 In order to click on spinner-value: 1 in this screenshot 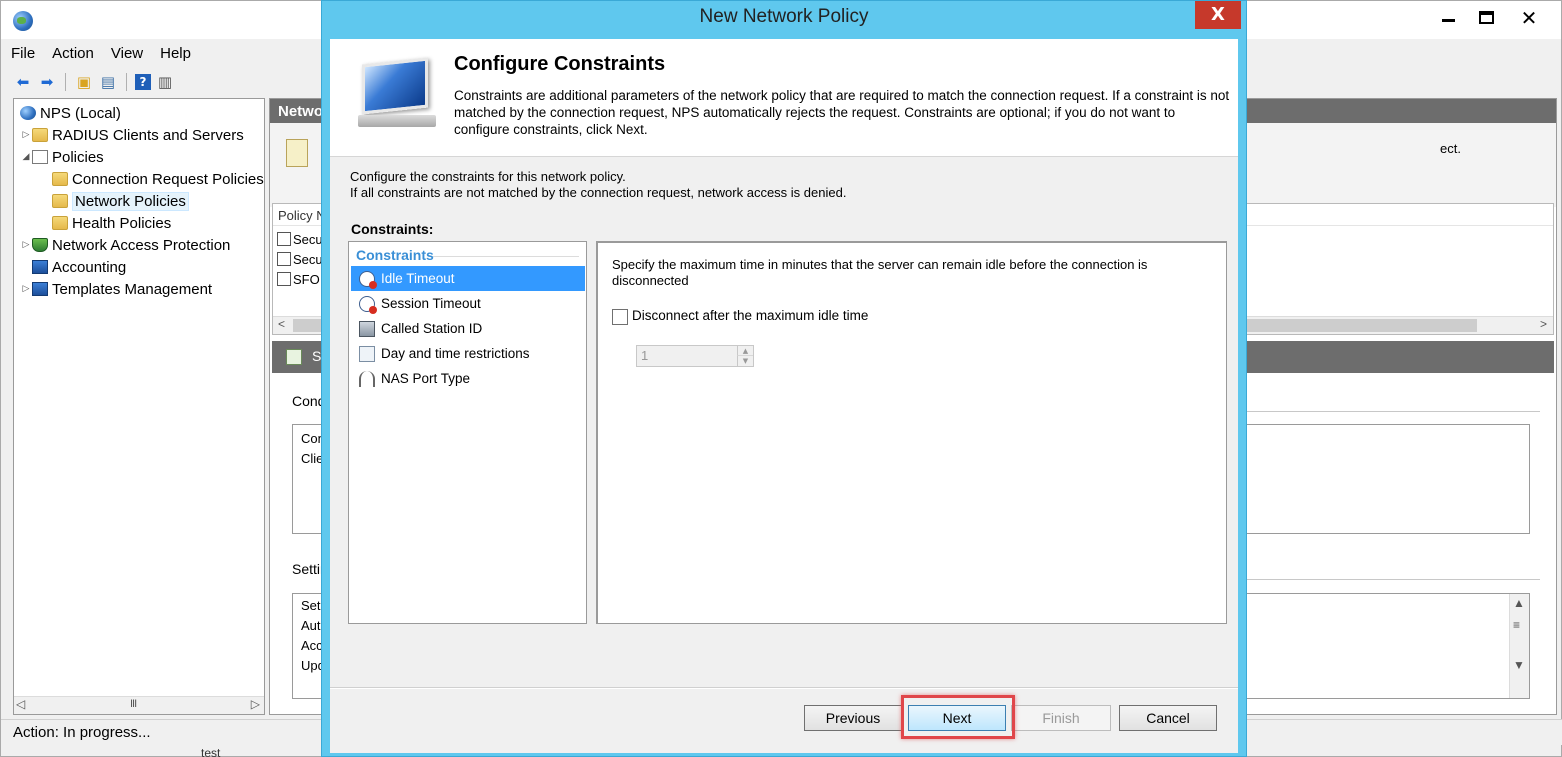, I will do `click(645, 355)`.